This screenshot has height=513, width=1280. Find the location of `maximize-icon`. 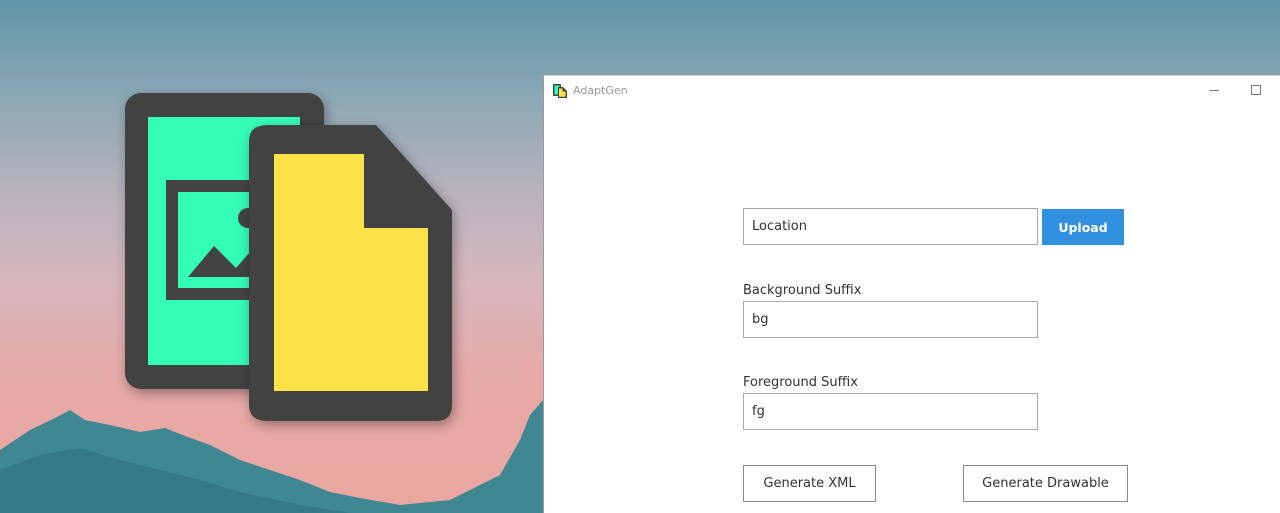

maximize-icon is located at coordinates (1256, 90).